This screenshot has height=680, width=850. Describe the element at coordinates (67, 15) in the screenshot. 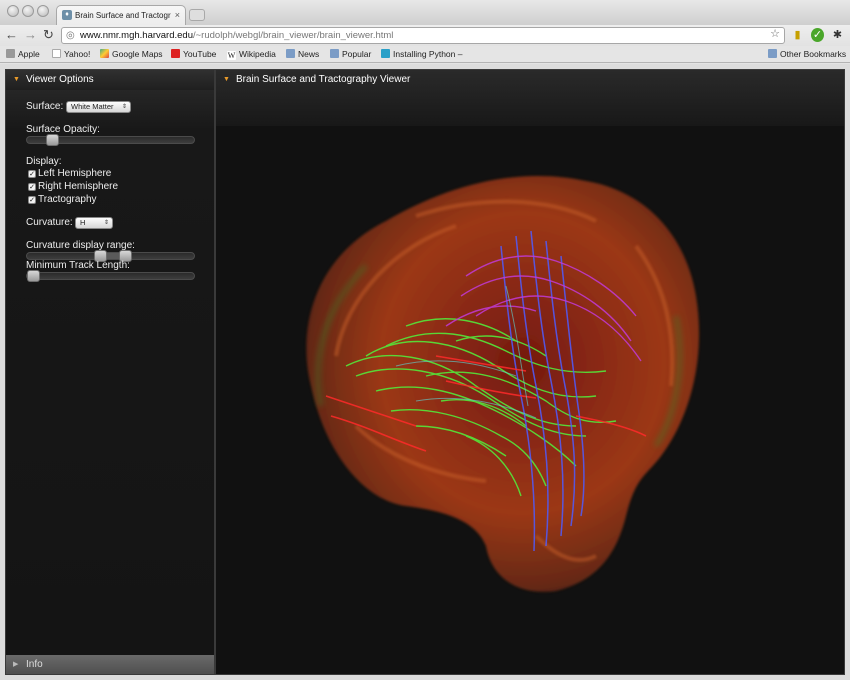

I see `shield-favicon-icon: ♦` at that location.